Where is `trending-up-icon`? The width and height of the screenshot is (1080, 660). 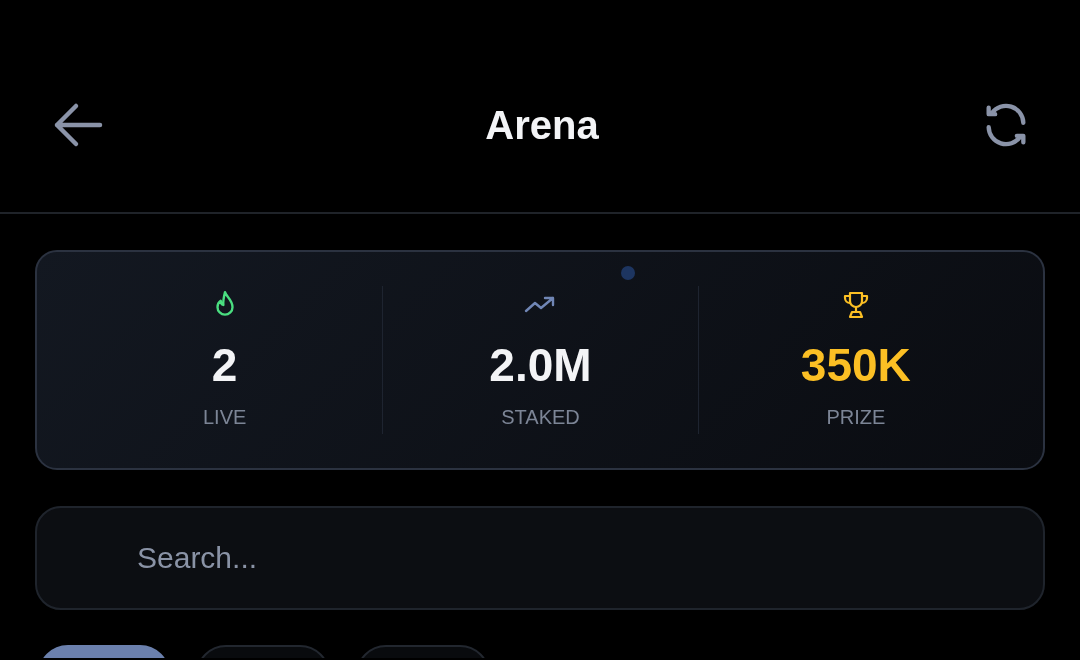 trending-up-icon is located at coordinates (540, 305).